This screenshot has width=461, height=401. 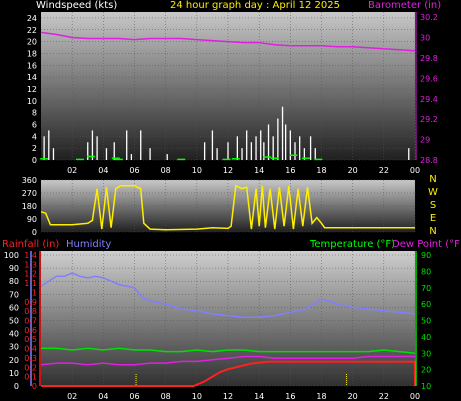 I want to click on rain-y-tick-label: 0.5, so click(x=30, y=339).